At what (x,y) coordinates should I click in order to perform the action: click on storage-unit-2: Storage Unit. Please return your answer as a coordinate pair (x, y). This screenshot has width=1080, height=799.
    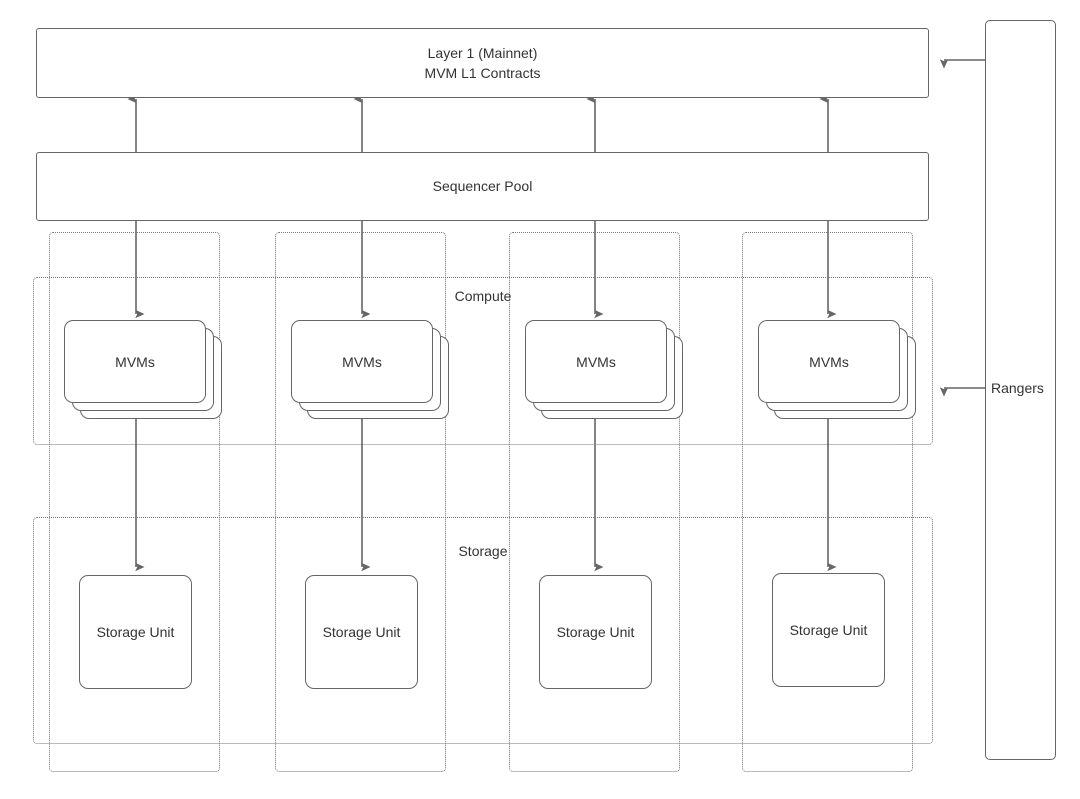
    Looking at the image, I should click on (361, 632).